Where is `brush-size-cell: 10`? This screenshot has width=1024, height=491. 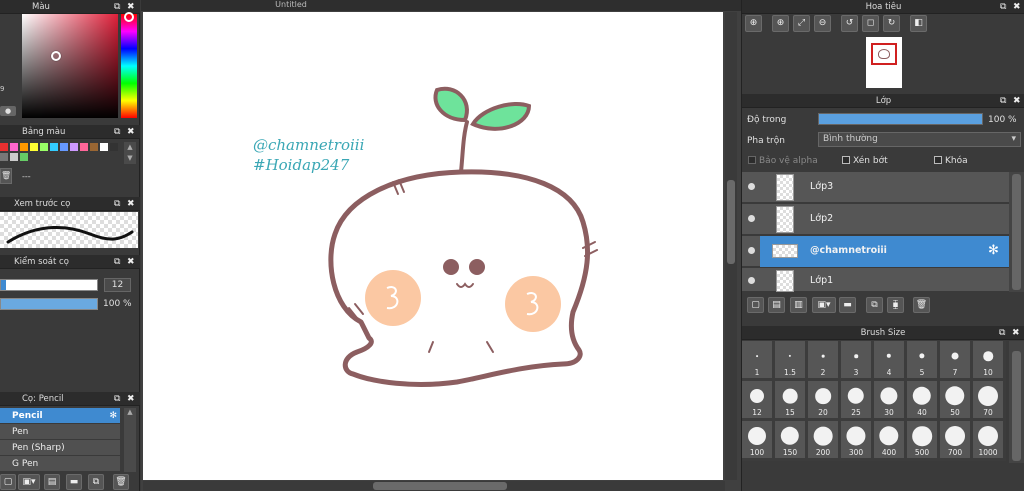 brush-size-cell: 10 is located at coordinates (988, 360).